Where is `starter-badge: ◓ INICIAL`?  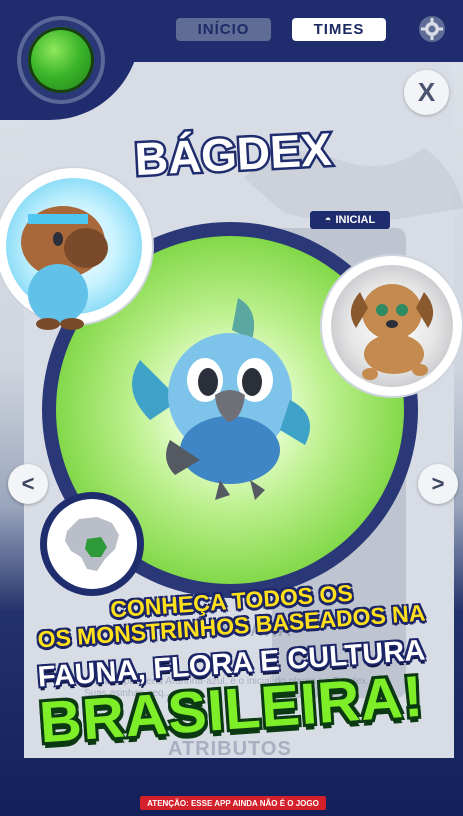 starter-badge: ◓ INICIAL is located at coordinates (350, 220).